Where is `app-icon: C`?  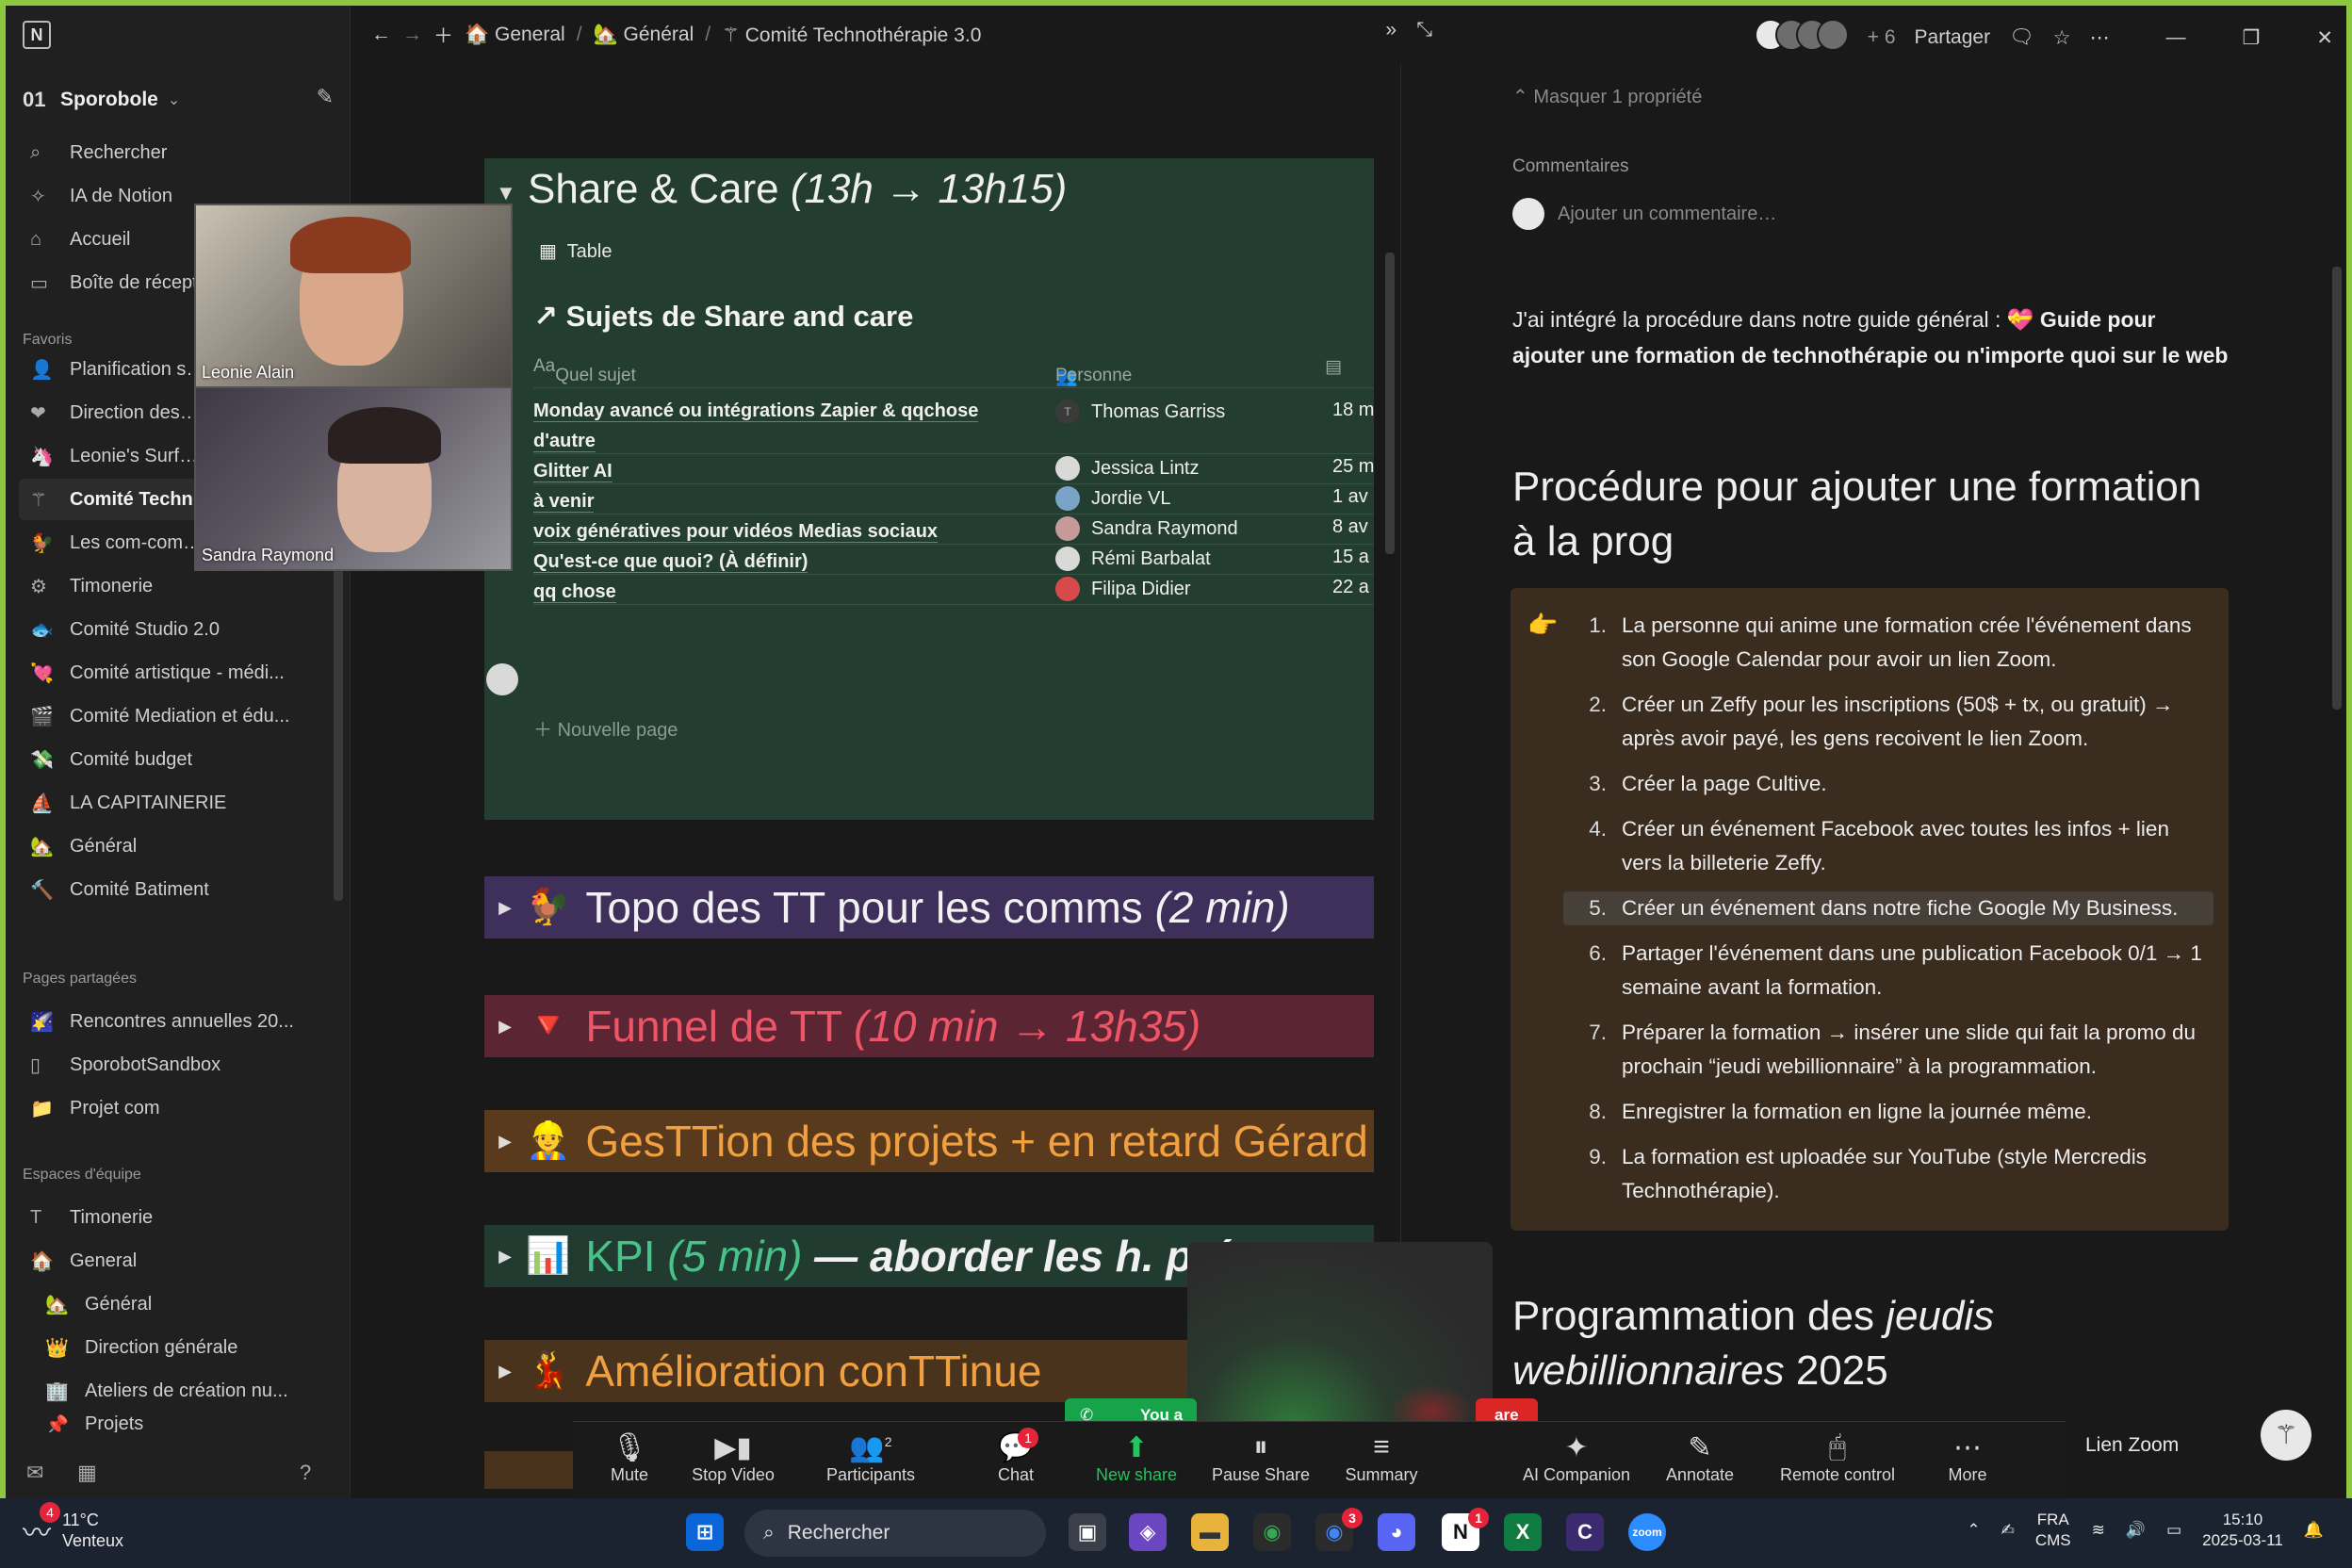
app-icon: C is located at coordinates (1585, 1532).